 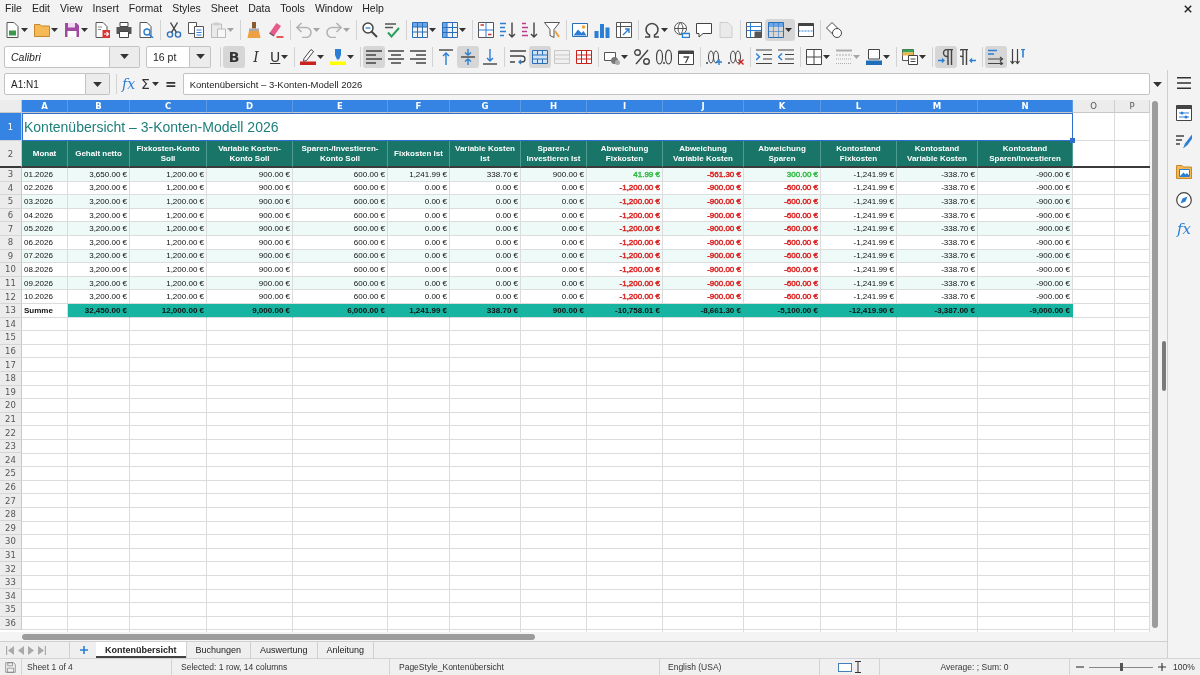 I want to click on zoom-slider-thumb, so click(x=1121, y=667).